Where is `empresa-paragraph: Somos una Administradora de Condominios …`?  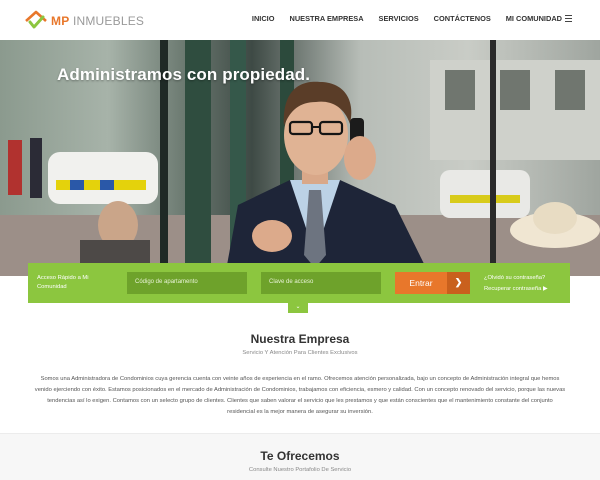 empresa-paragraph: Somos una Administradora de Condominios … is located at coordinates (300, 395).